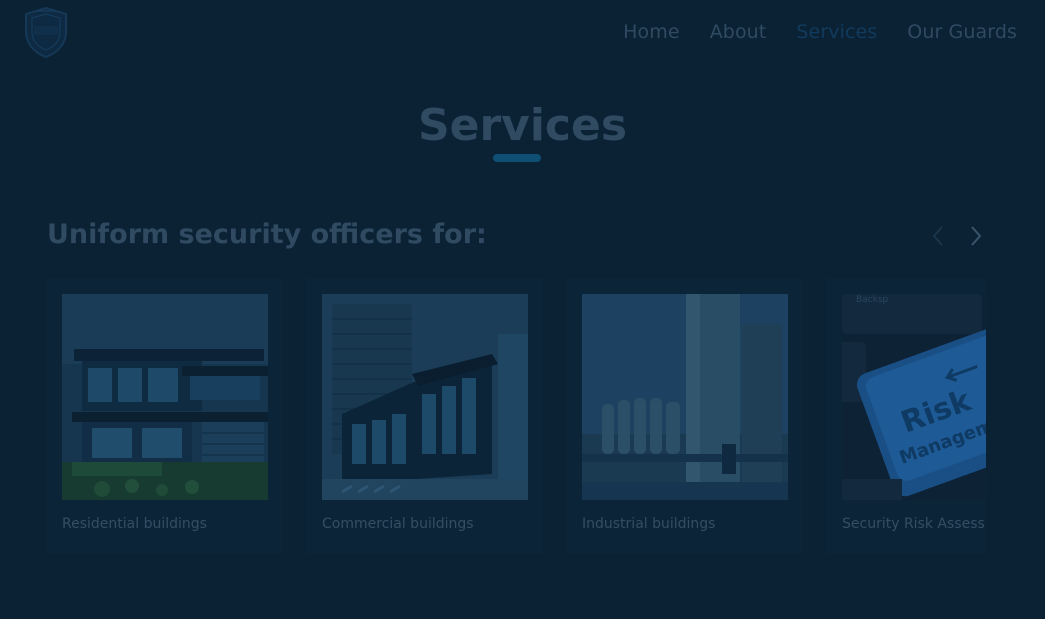  Describe the element at coordinates (398, 524) in the screenshot. I see `service-card-label: Commercial buildings` at that location.